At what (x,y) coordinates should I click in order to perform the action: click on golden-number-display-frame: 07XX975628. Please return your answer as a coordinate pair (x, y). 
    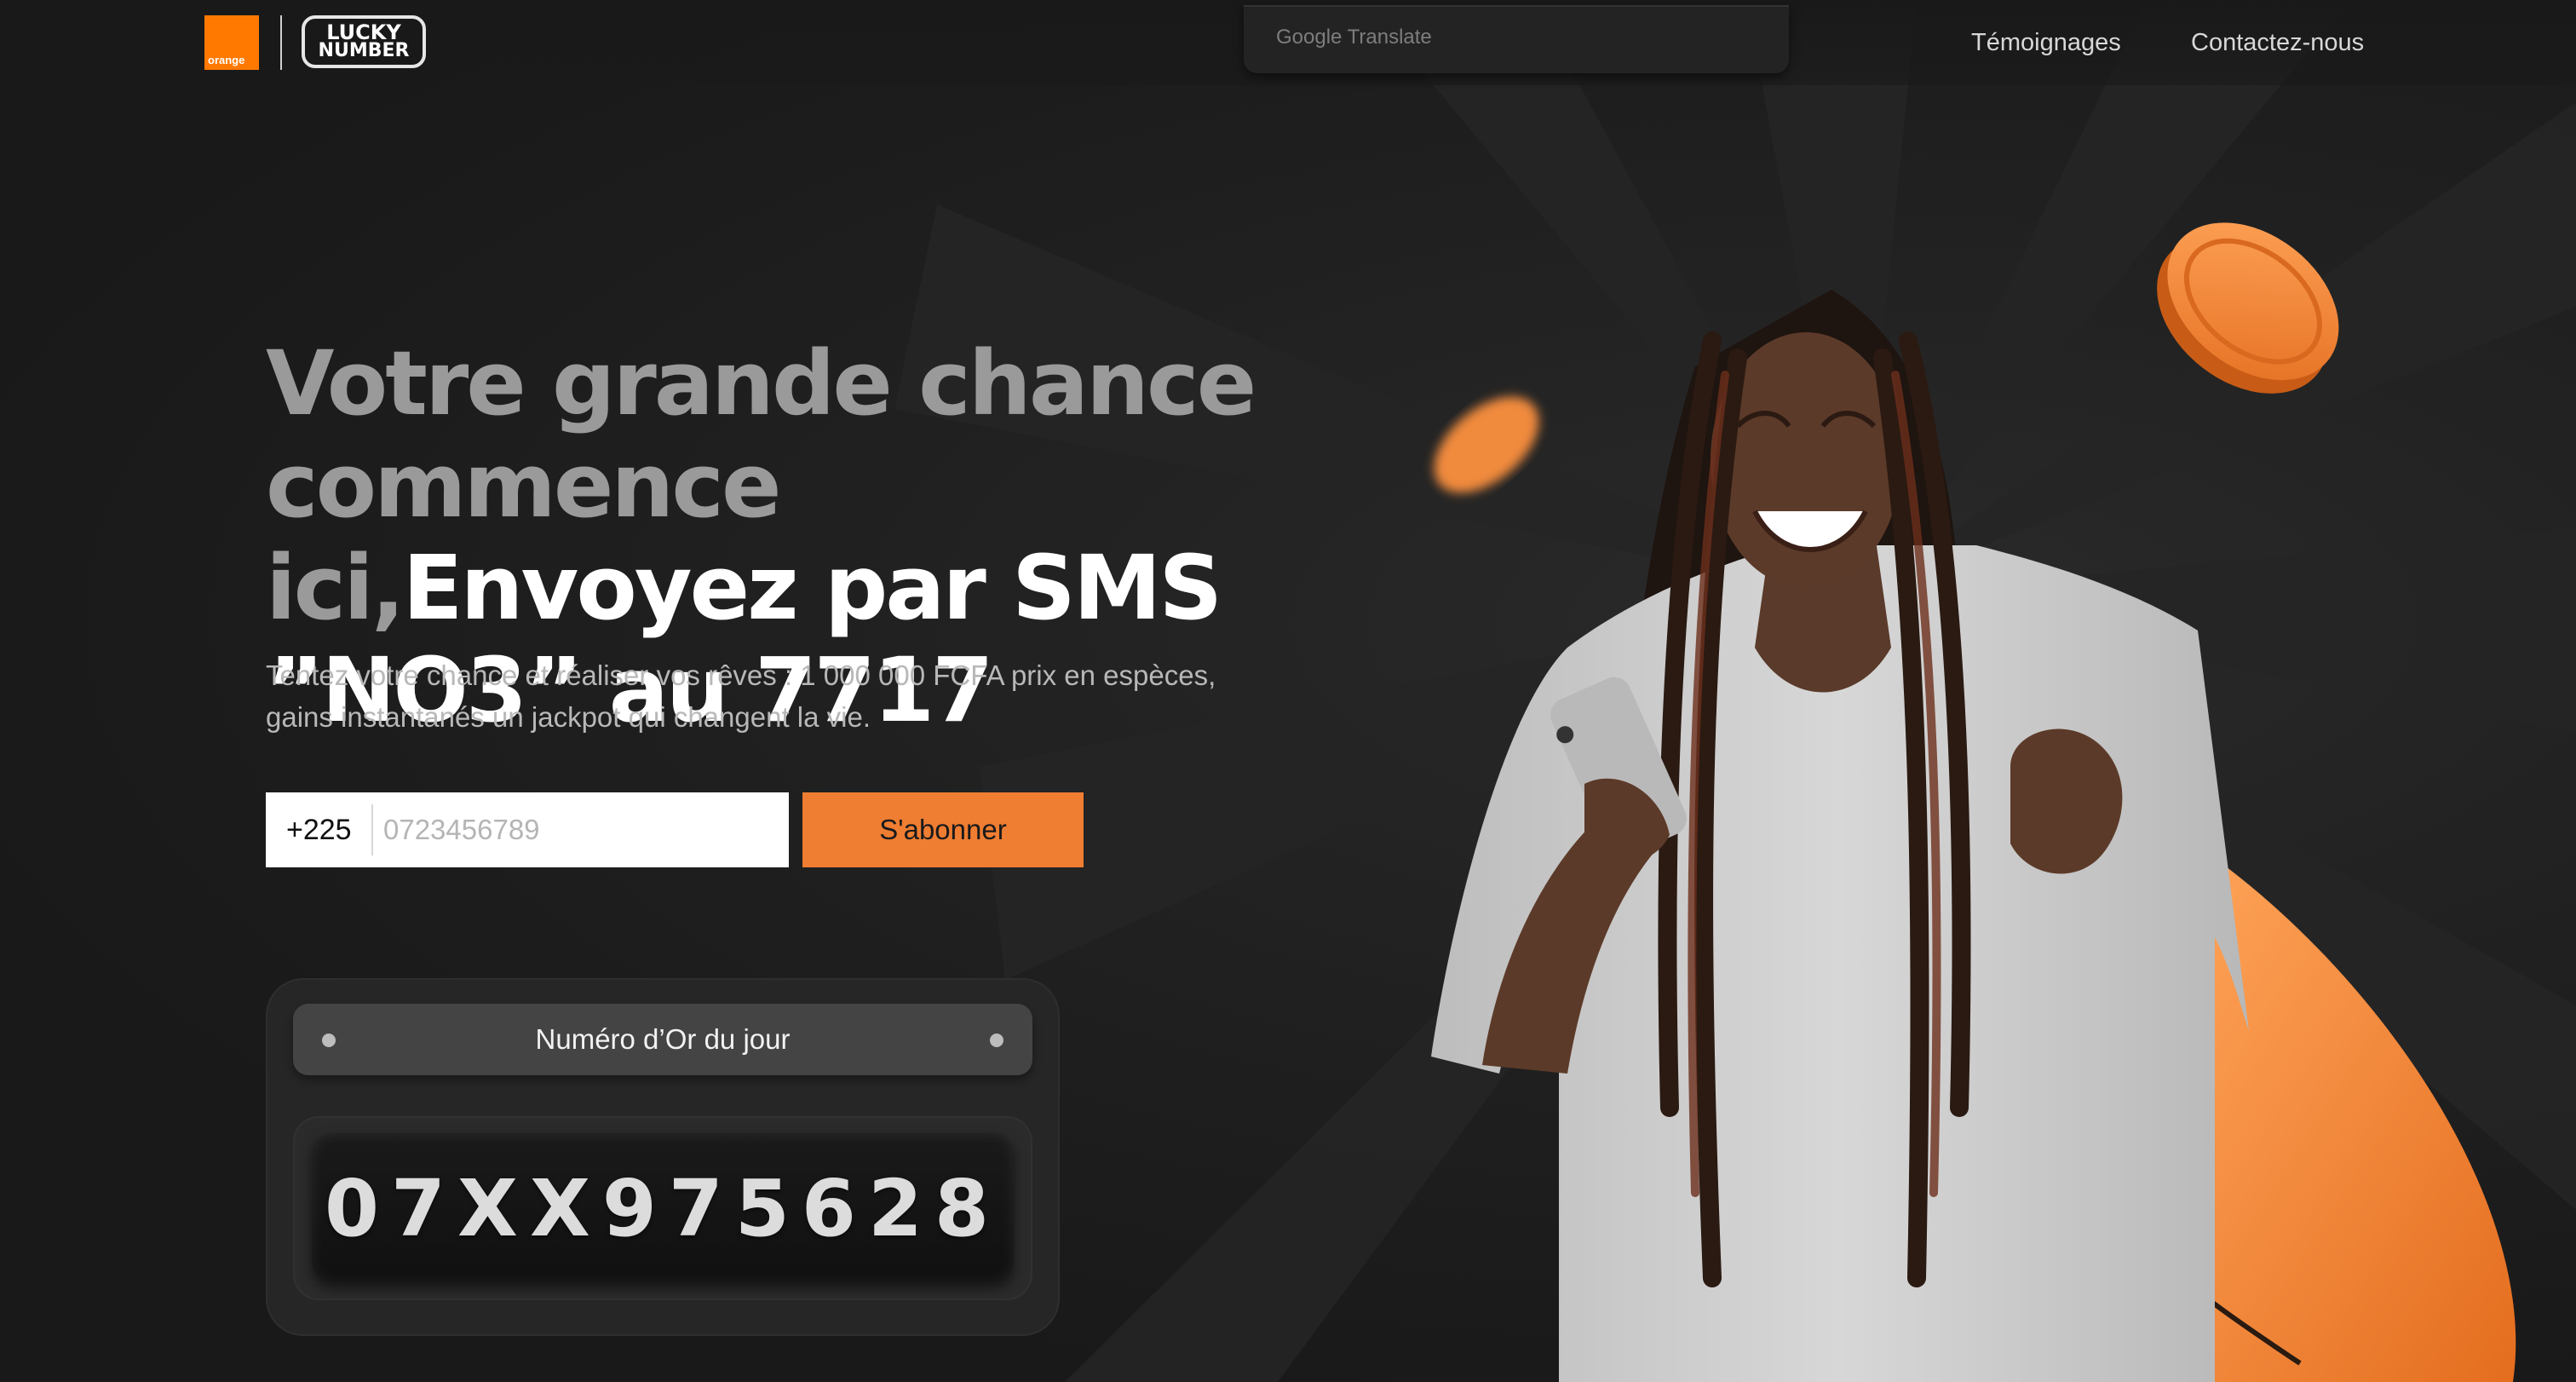
    Looking at the image, I should click on (662, 1208).